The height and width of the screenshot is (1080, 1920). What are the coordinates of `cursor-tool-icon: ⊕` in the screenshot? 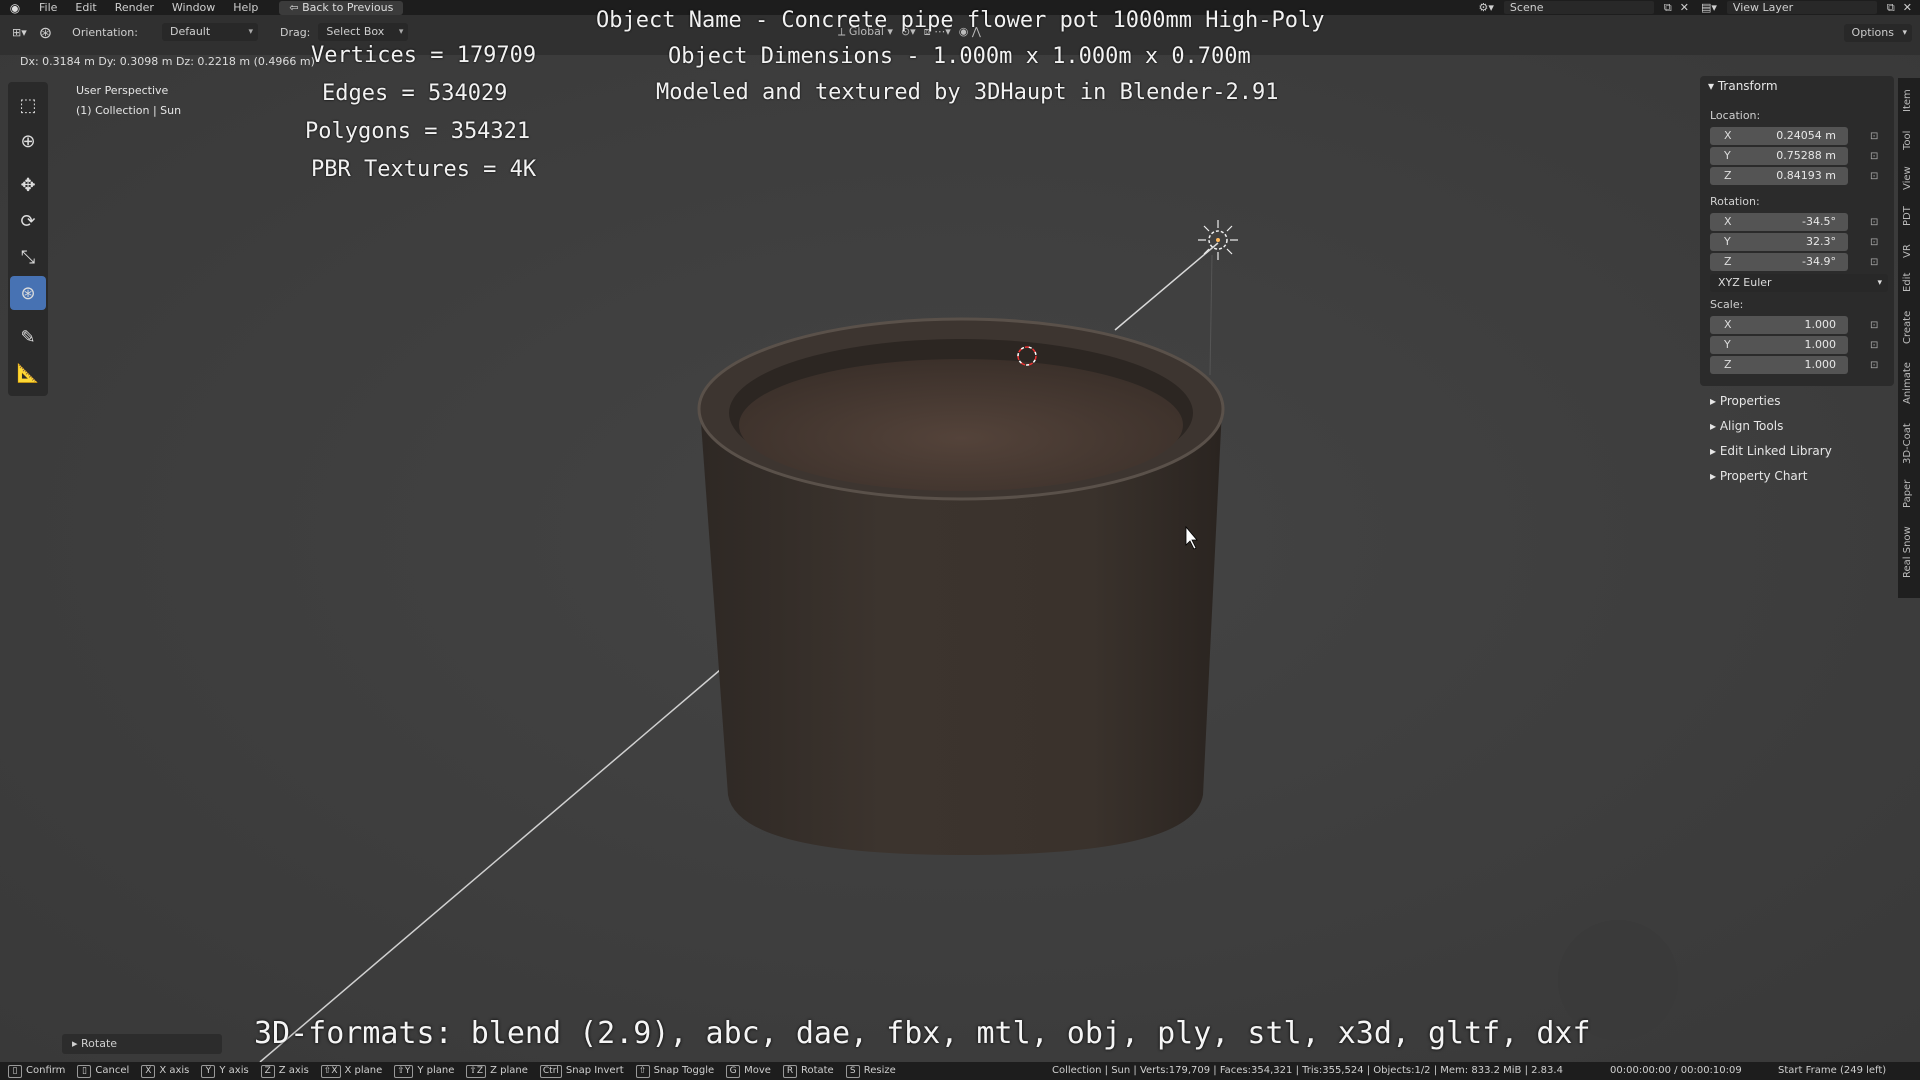 It's located at (28, 141).